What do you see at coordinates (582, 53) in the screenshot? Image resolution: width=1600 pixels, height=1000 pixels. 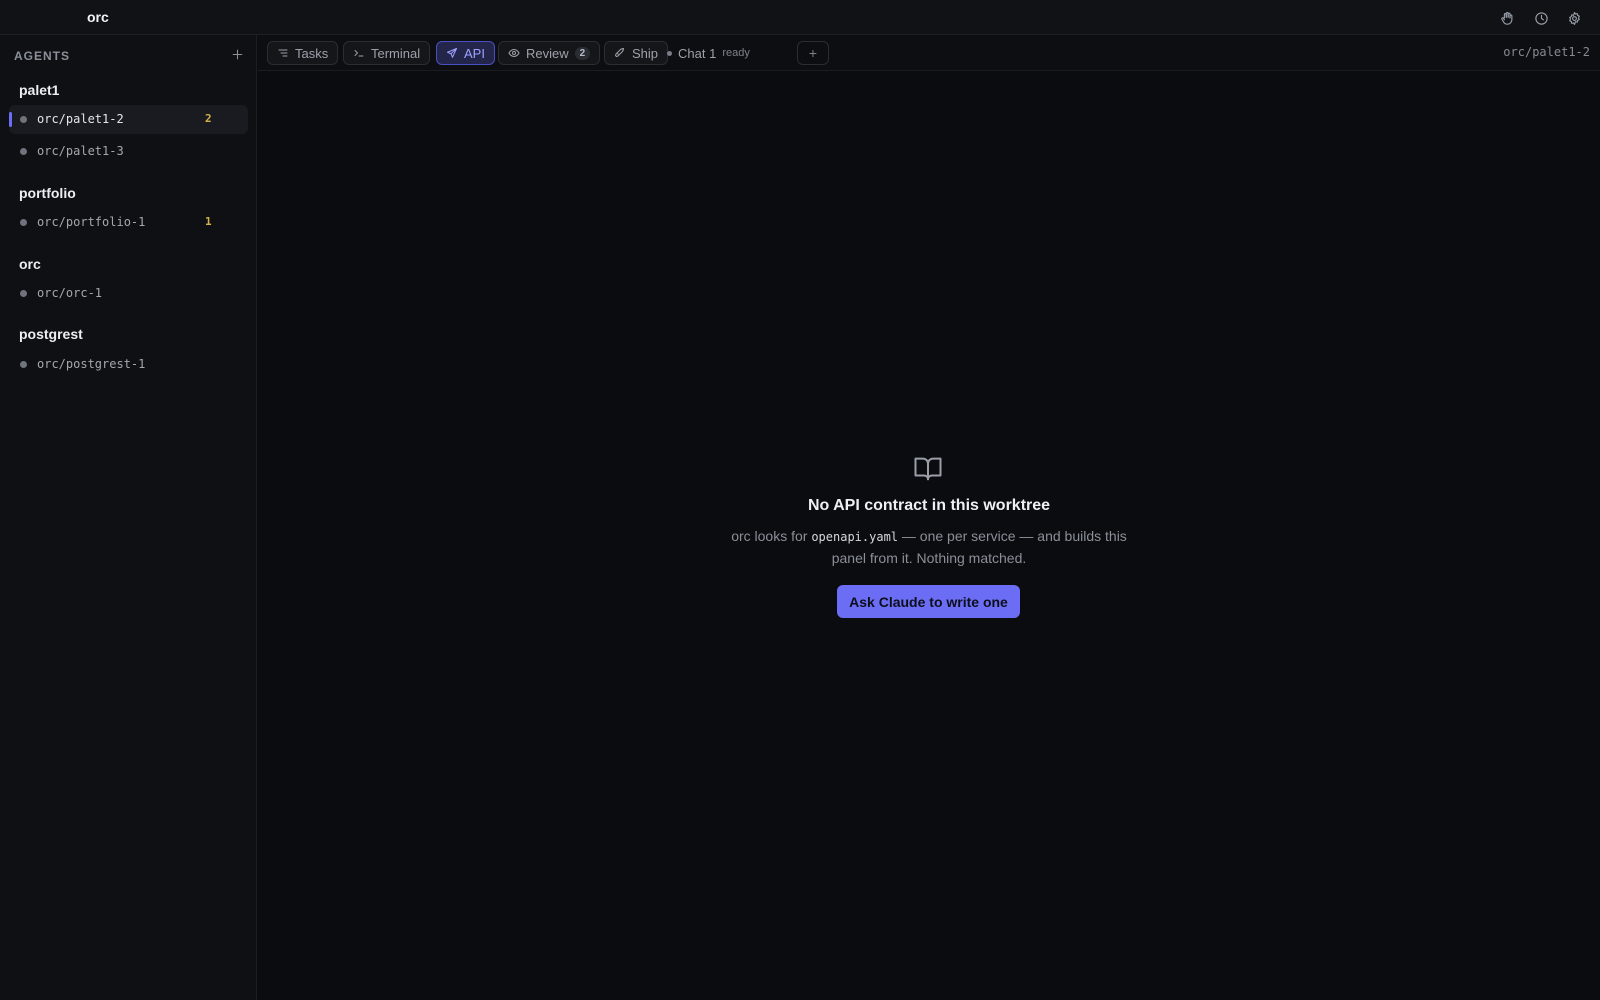 I see `review-count-badge: 2` at bounding box center [582, 53].